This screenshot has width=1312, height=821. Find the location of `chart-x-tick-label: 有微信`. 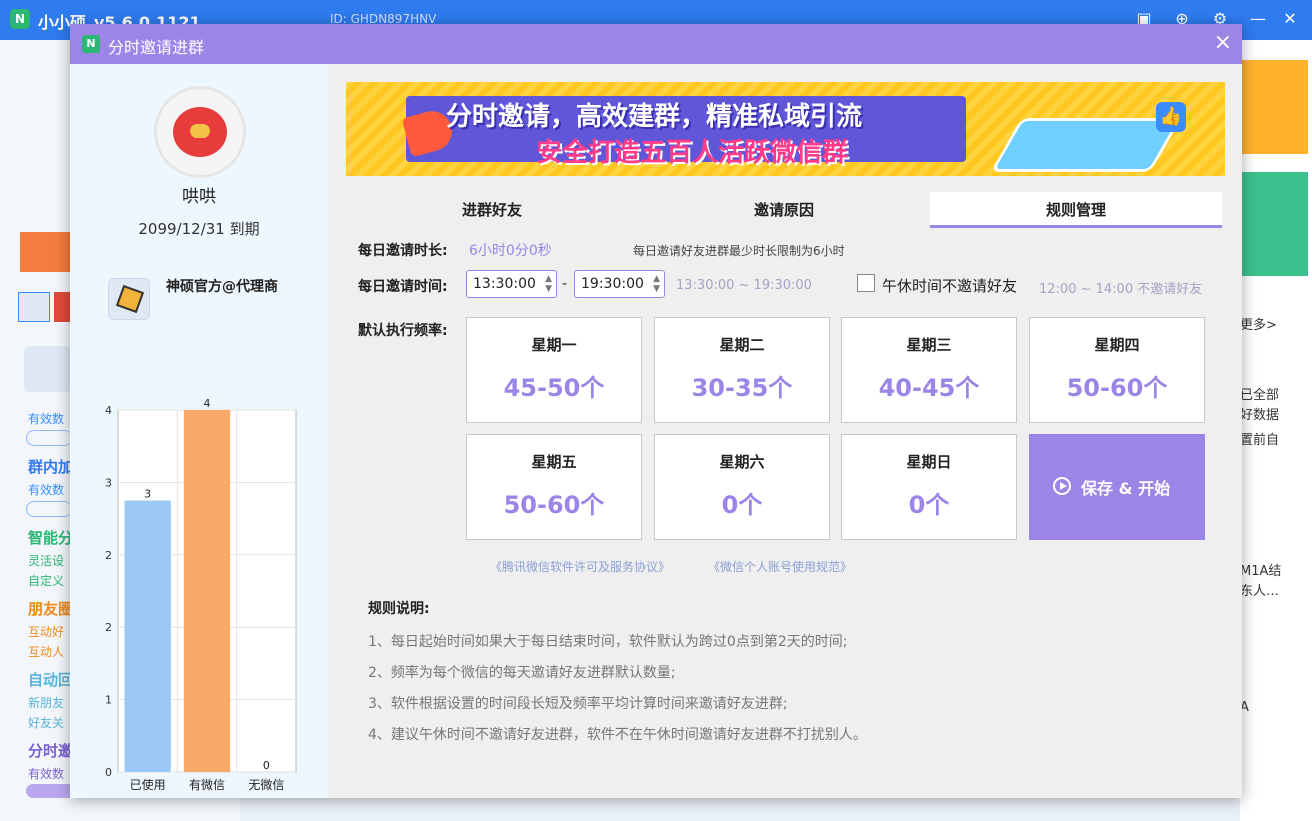

chart-x-tick-label: 有微信 is located at coordinates (207, 785).